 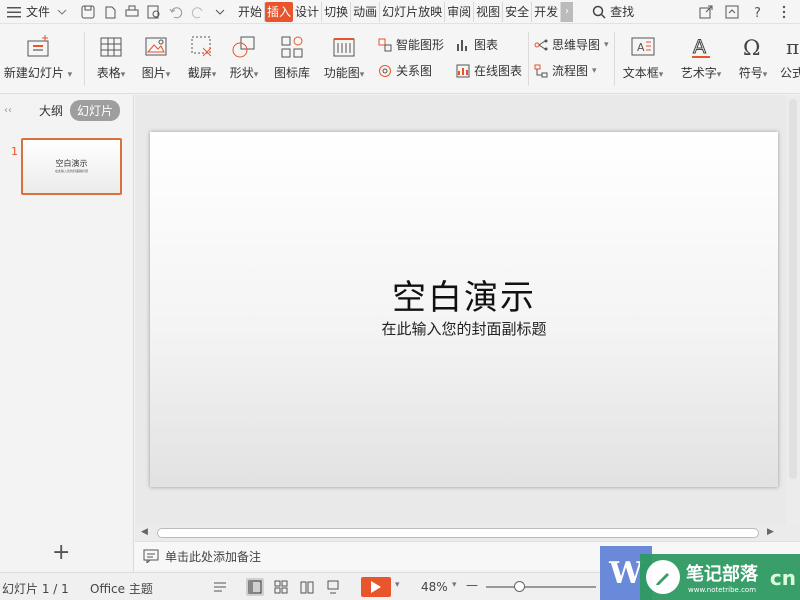 What do you see at coordinates (420, 45) in the screenshot?
I see `smart-shape-label: 智能图形` at bounding box center [420, 45].